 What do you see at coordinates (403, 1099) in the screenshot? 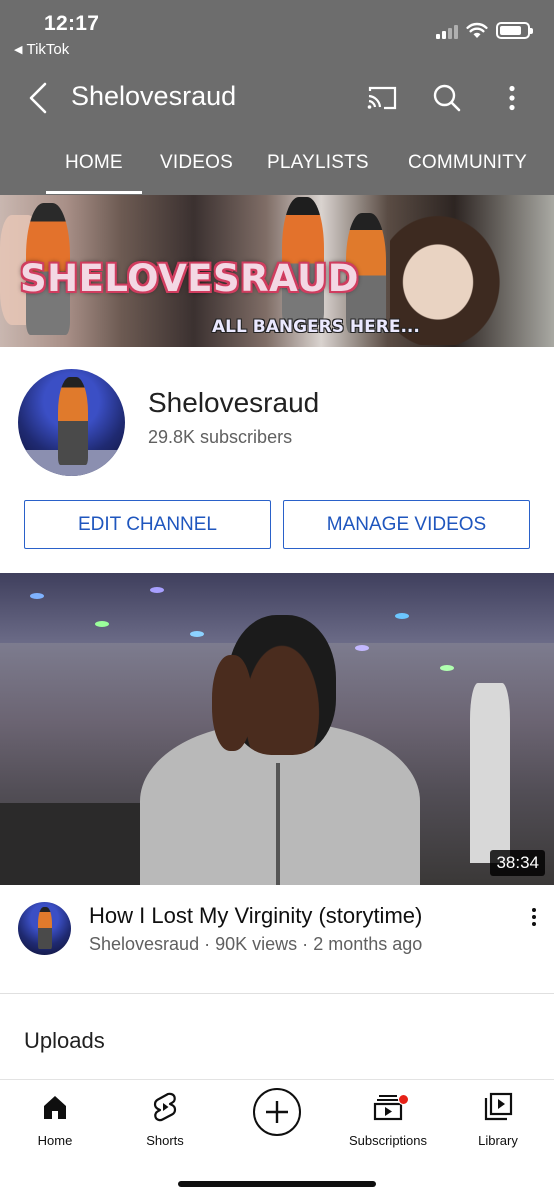
I see `notification-dot` at bounding box center [403, 1099].